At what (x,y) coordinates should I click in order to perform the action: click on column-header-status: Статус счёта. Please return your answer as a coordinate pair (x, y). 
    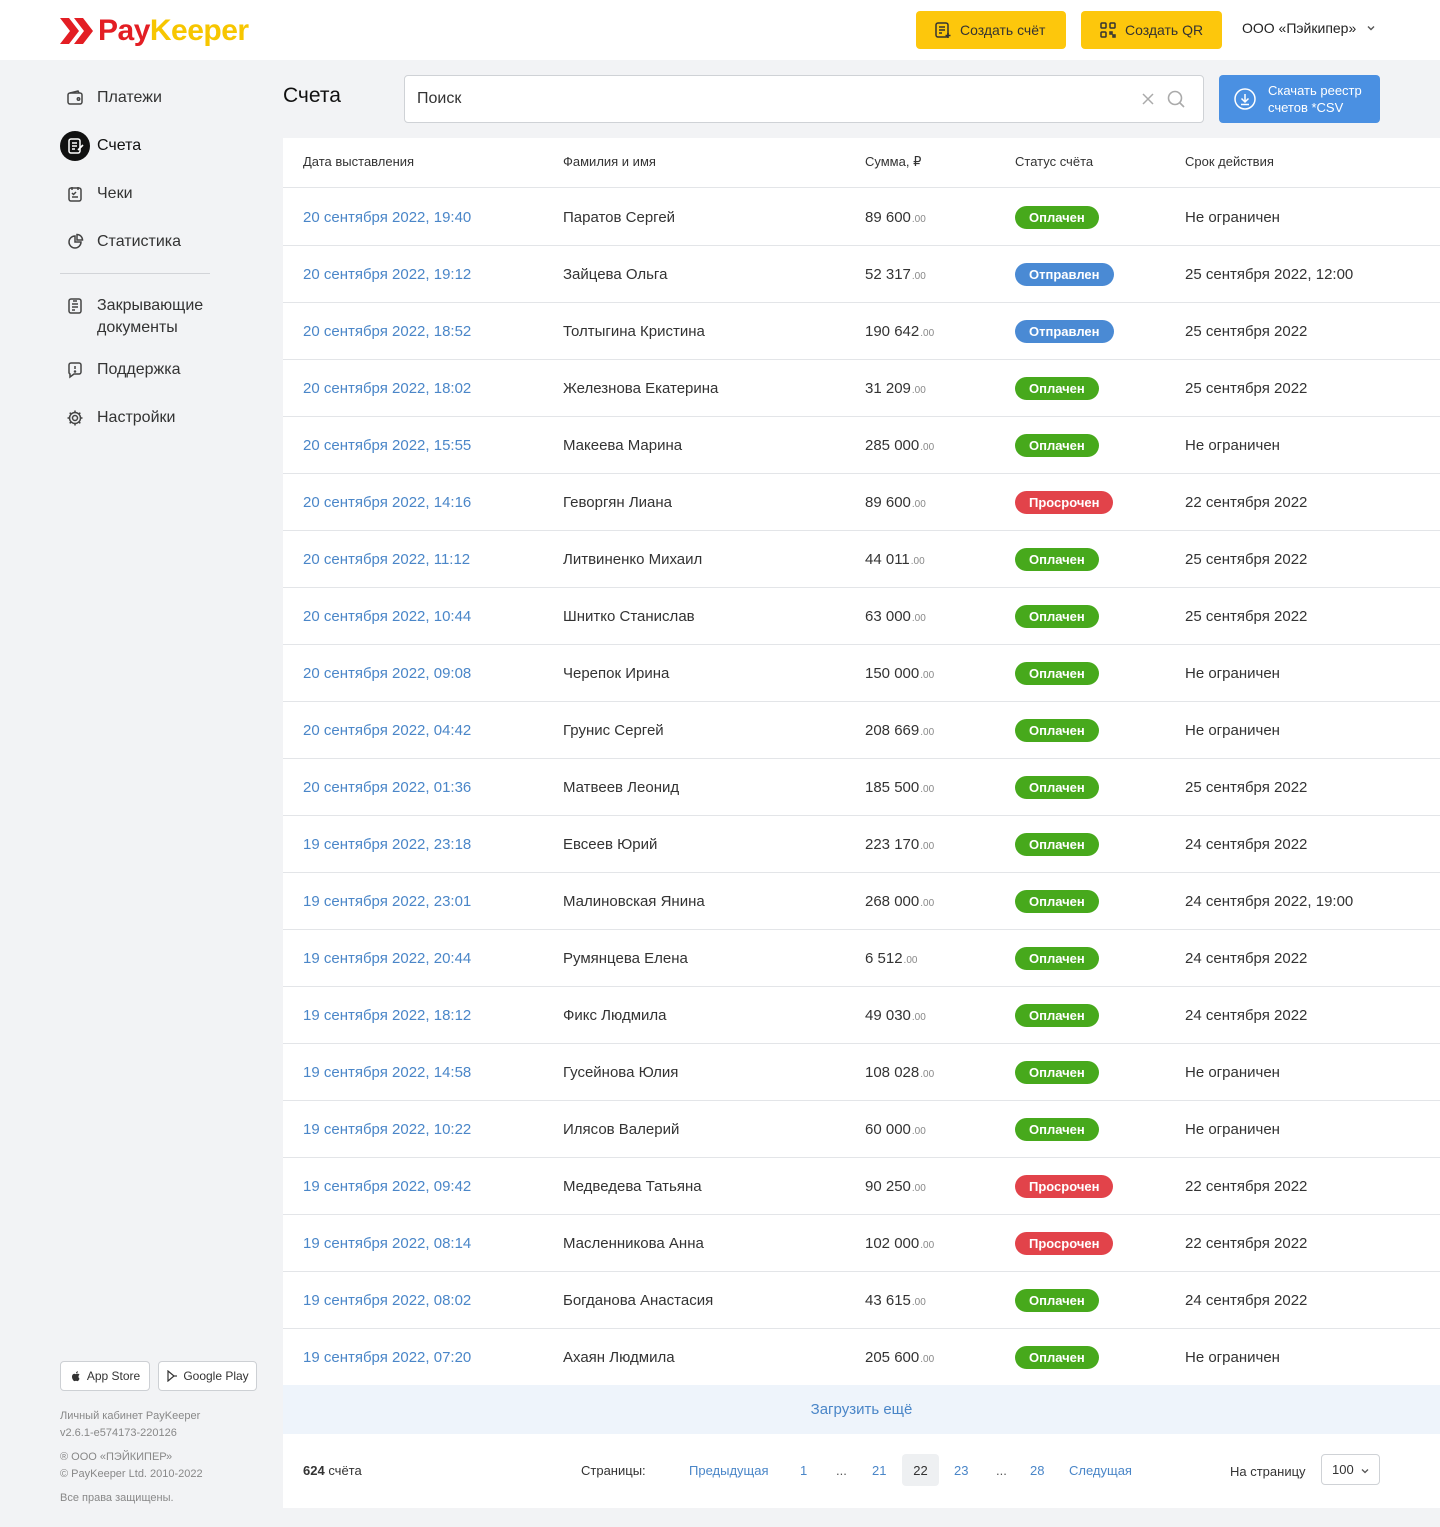
    Looking at the image, I should click on (1054, 161).